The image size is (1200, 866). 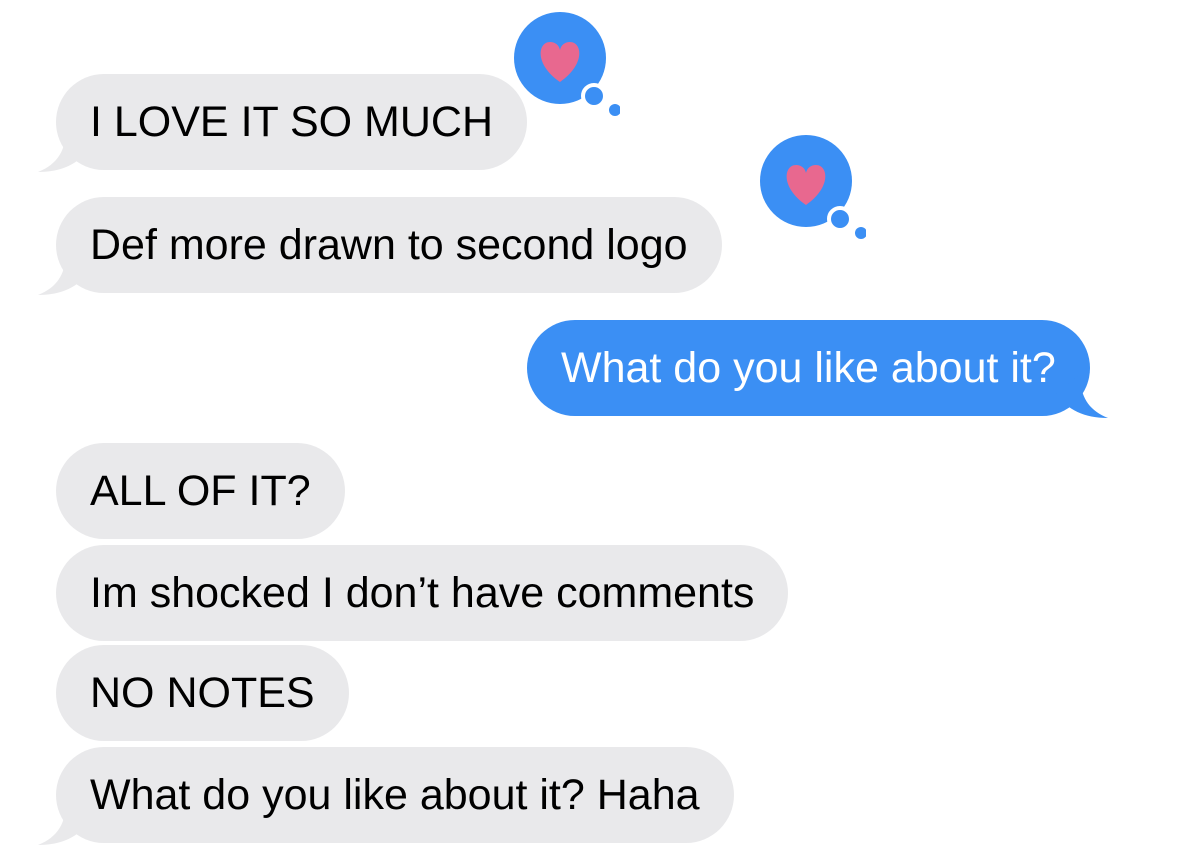 I want to click on message-text: What do you like about it? Haha, so click(x=395, y=794).